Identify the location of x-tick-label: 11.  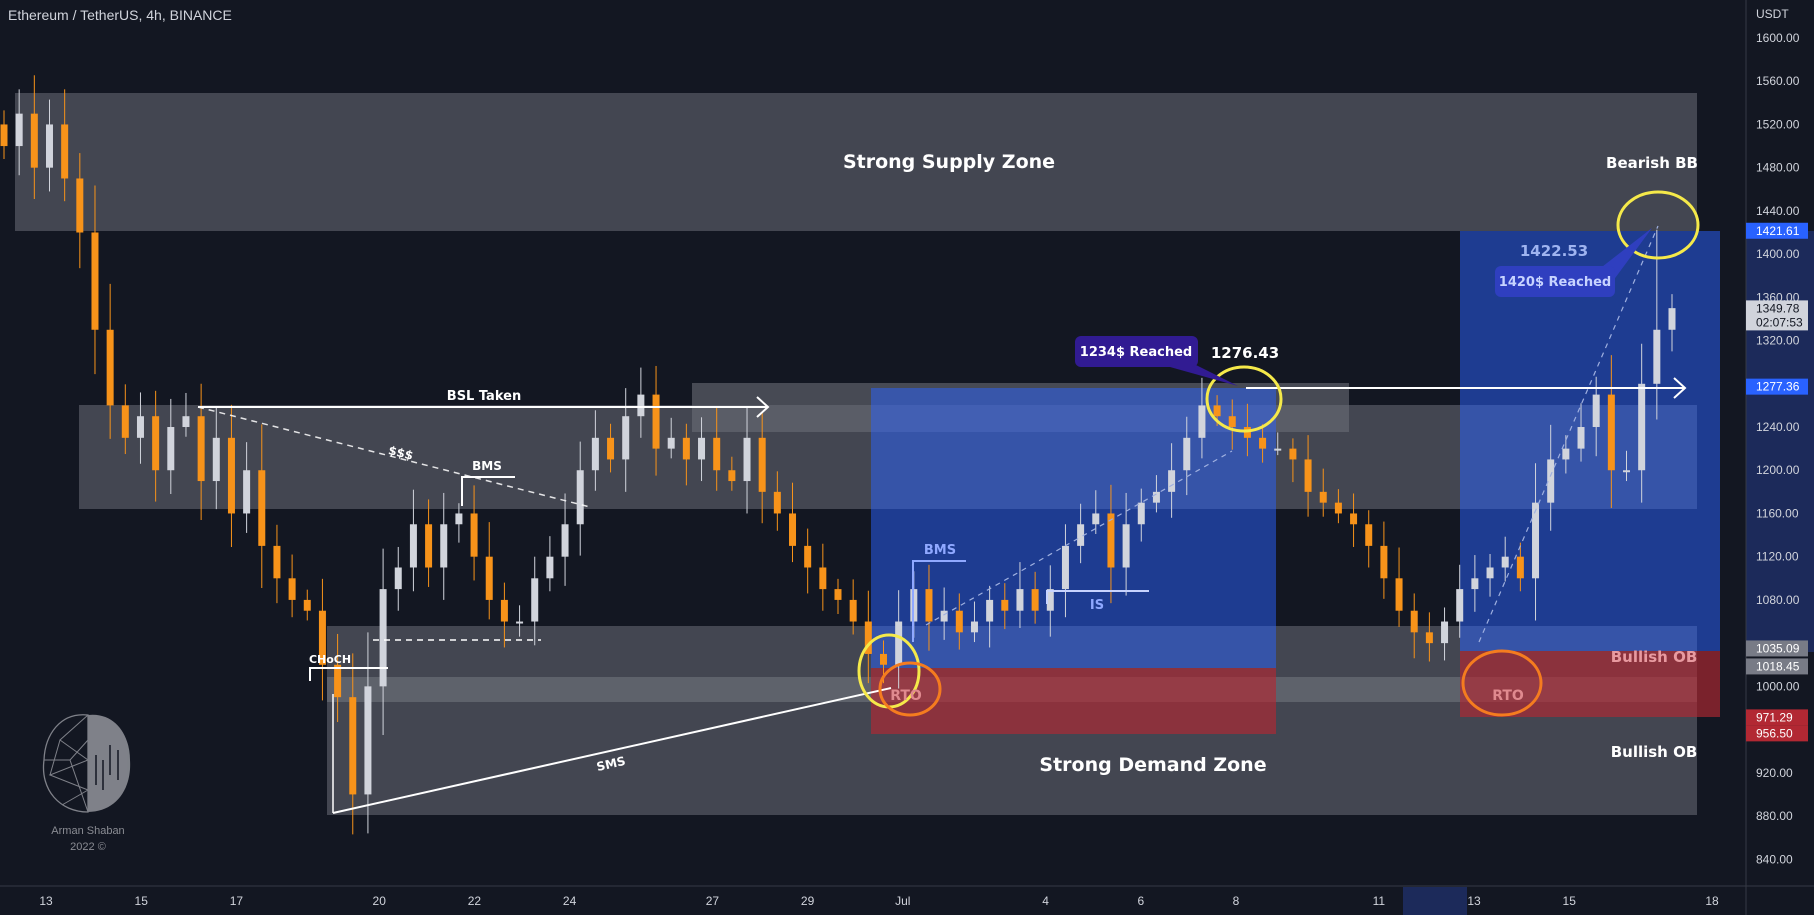
(1379, 901).